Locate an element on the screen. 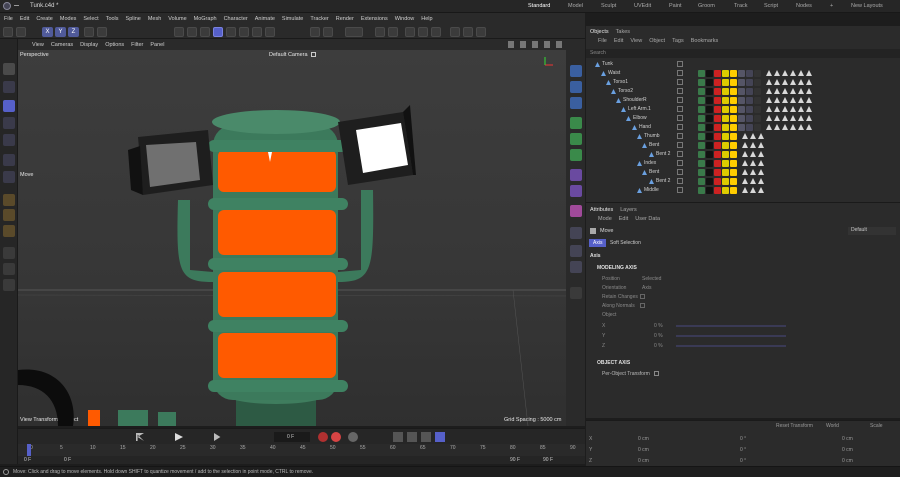 The height and width of the screenshot is (477, 900). layout-model: Model is located at coordinates (575, 6).